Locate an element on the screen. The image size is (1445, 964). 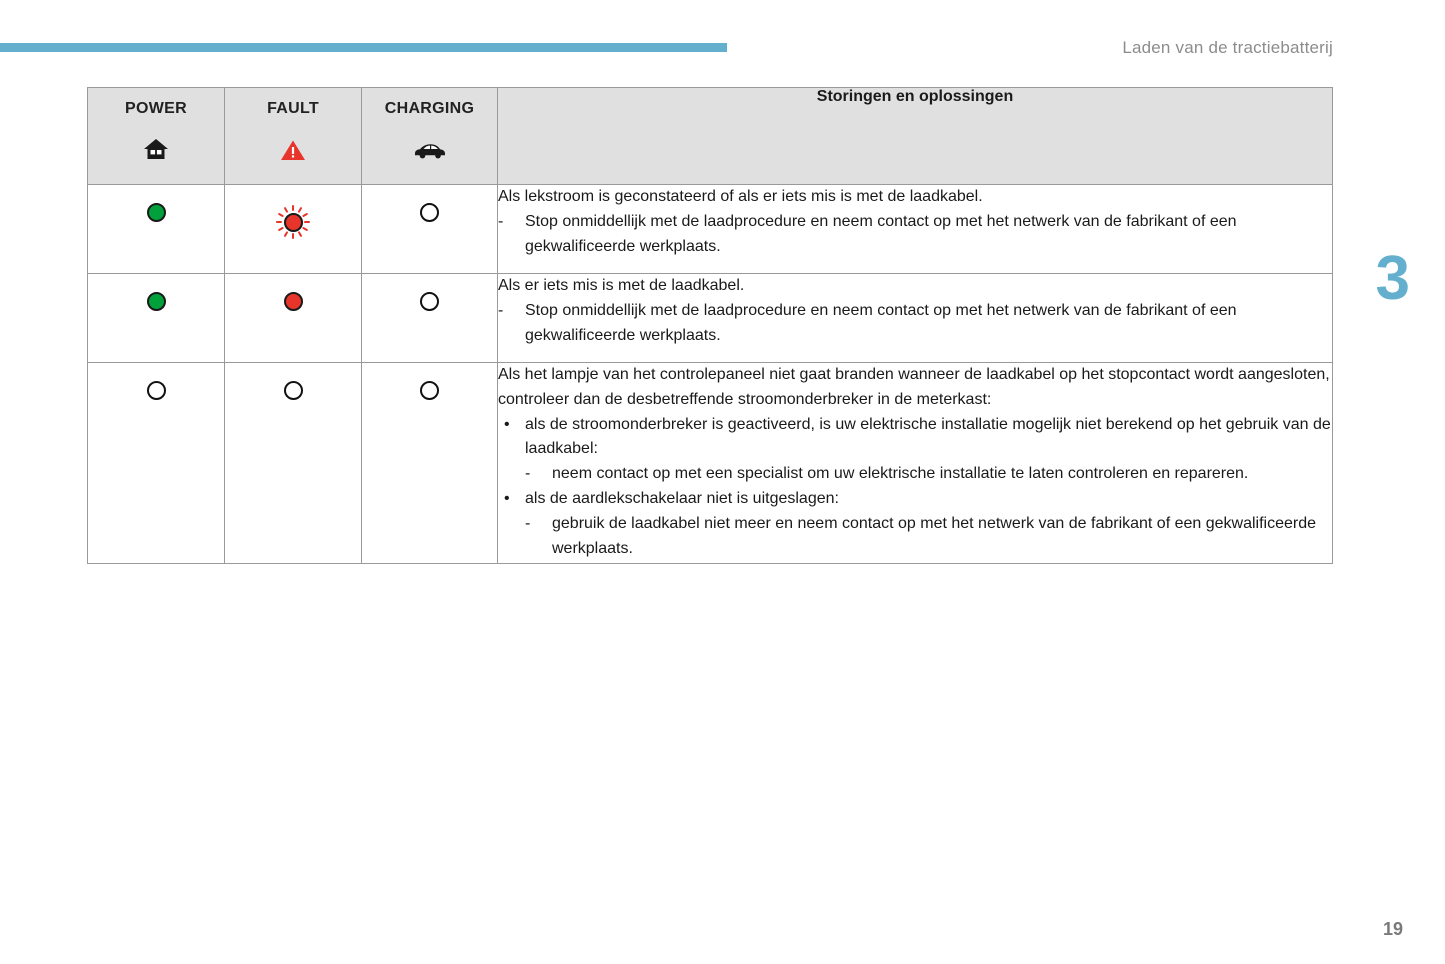
column-header-description-label: Storingen en oplossingen is located at coordinates (915, 96).